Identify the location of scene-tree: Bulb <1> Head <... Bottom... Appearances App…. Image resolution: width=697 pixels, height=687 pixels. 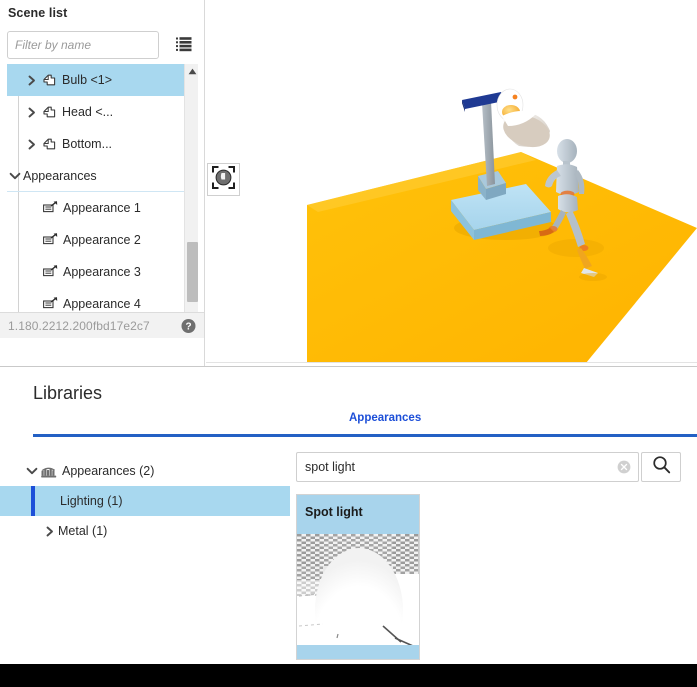
(102, 196).